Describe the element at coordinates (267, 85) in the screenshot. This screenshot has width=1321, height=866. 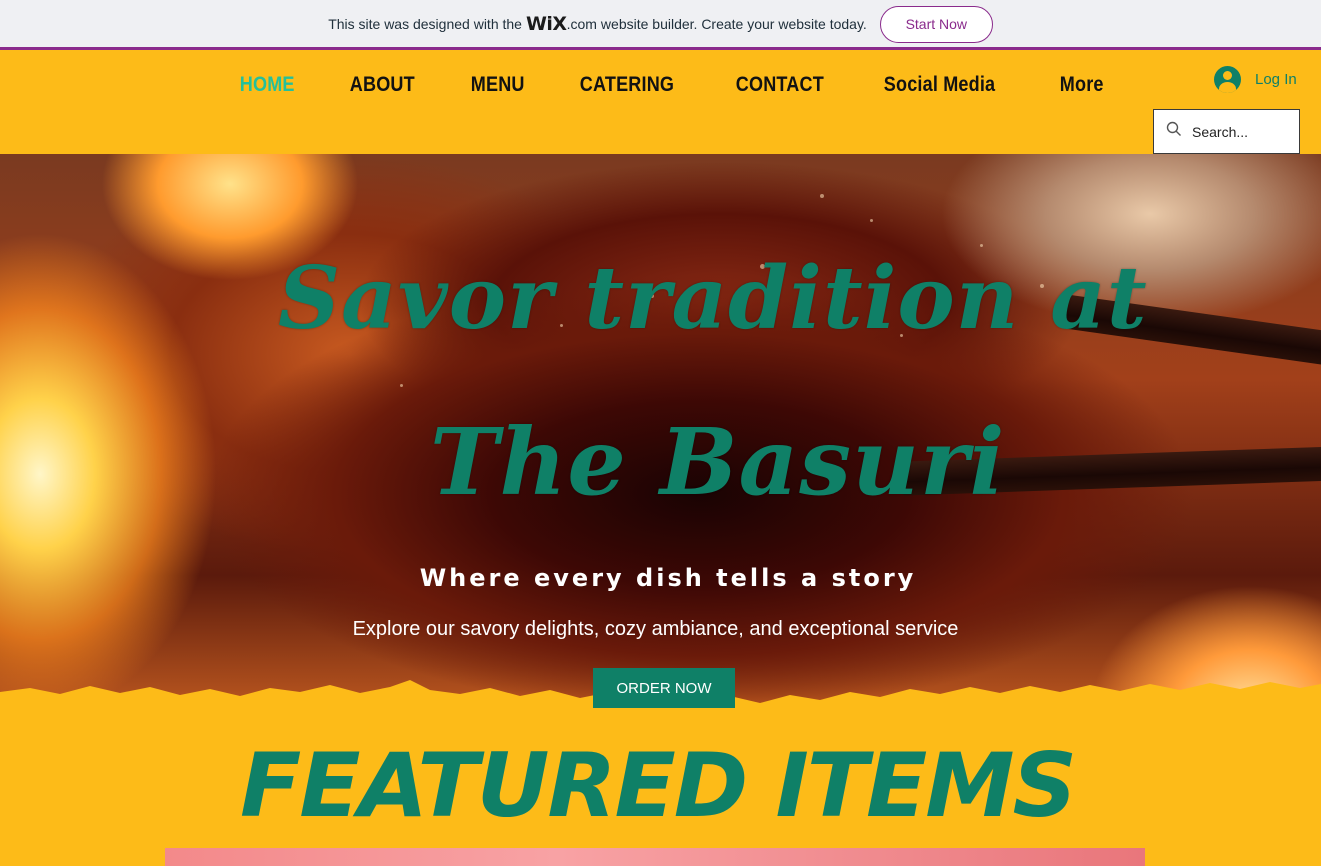
I see `nav-item-home: HOME` at that location.